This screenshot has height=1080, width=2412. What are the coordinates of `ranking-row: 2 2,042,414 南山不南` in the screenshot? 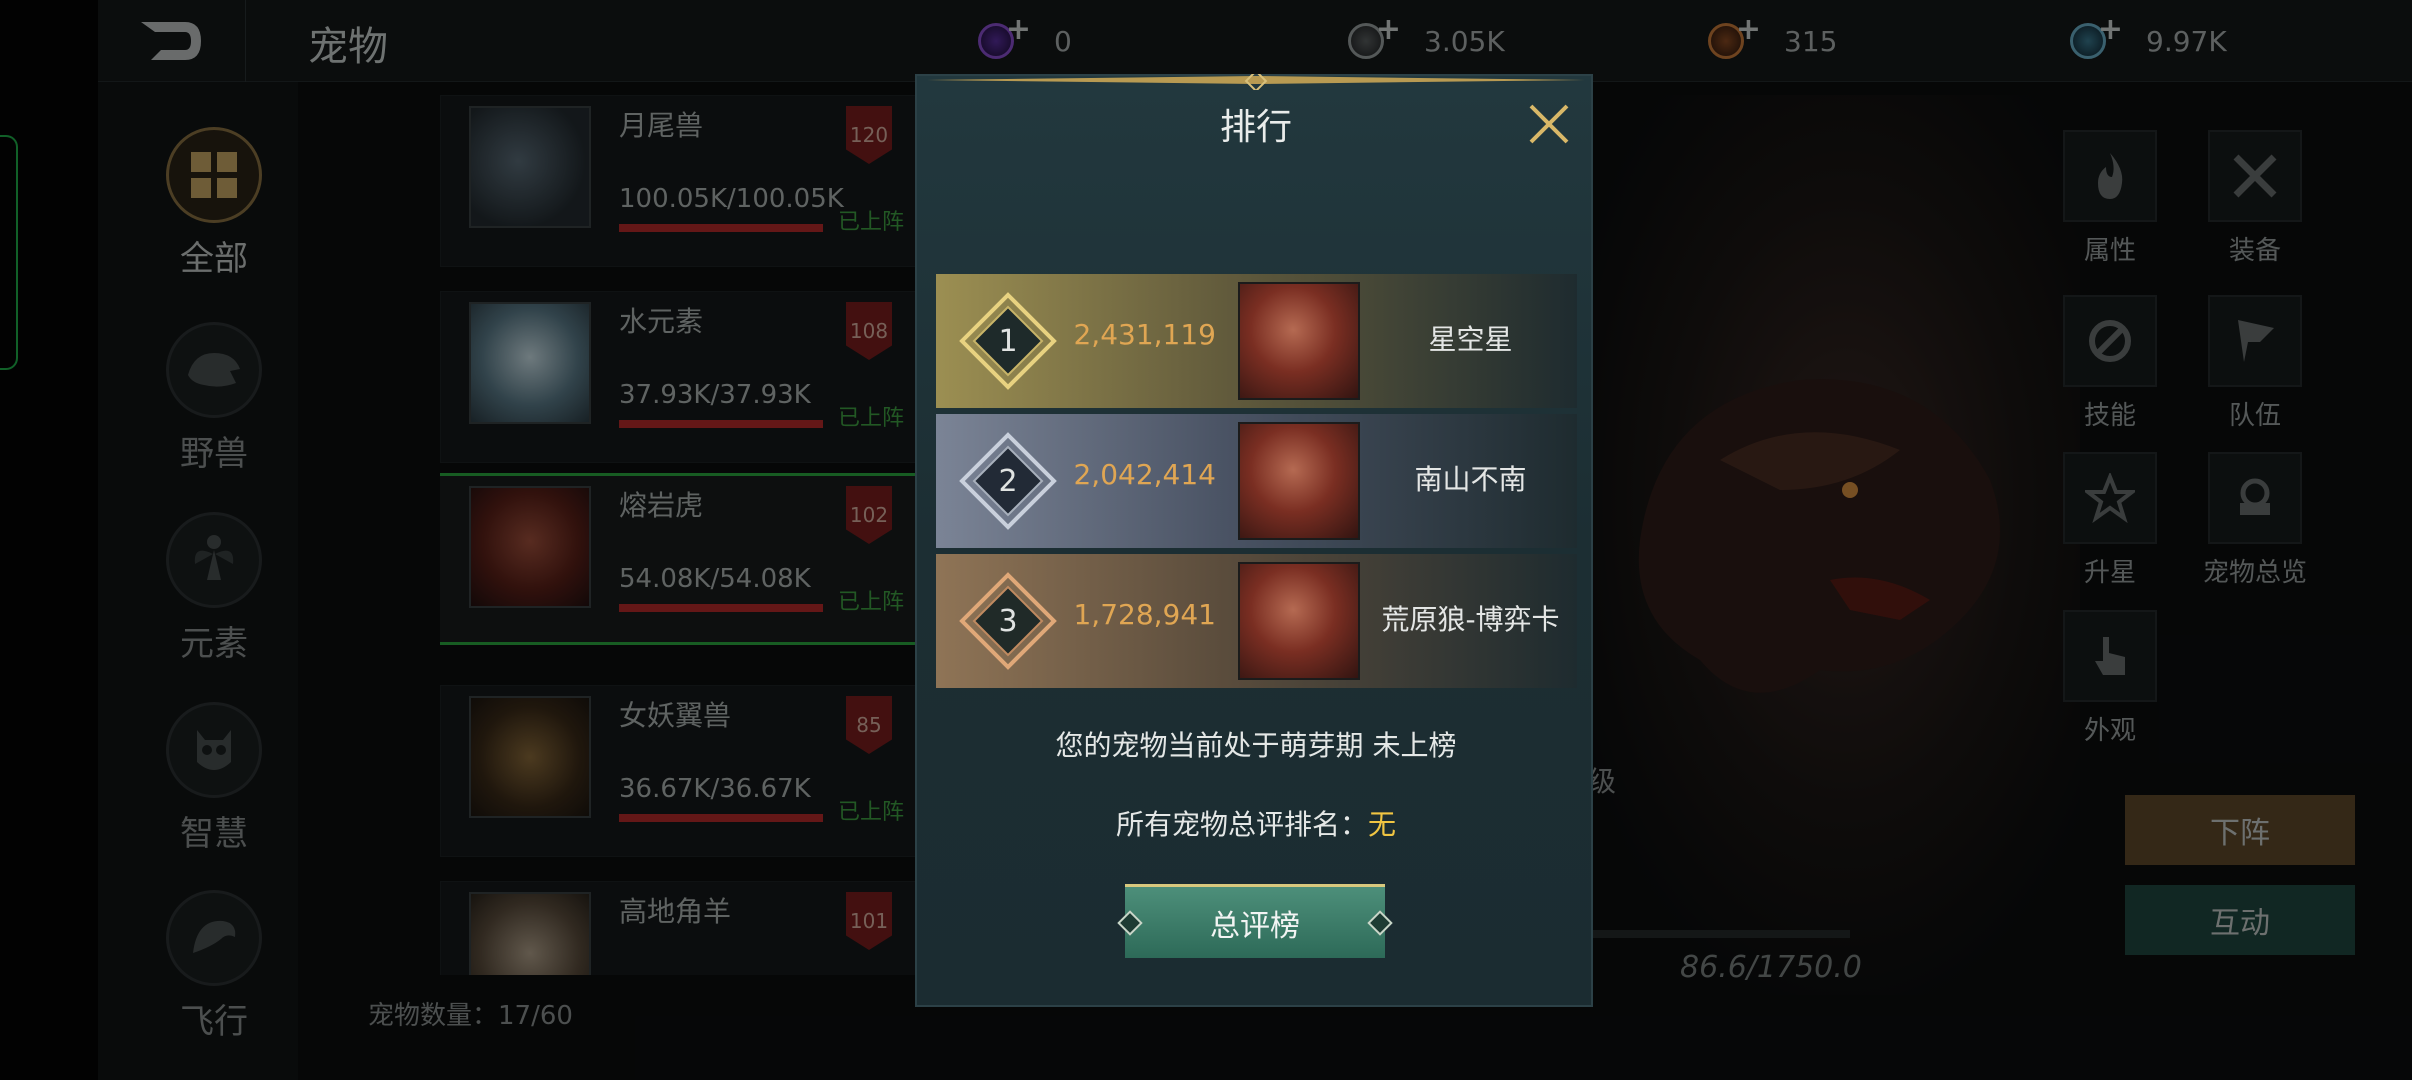 It's located at (1256, 481).